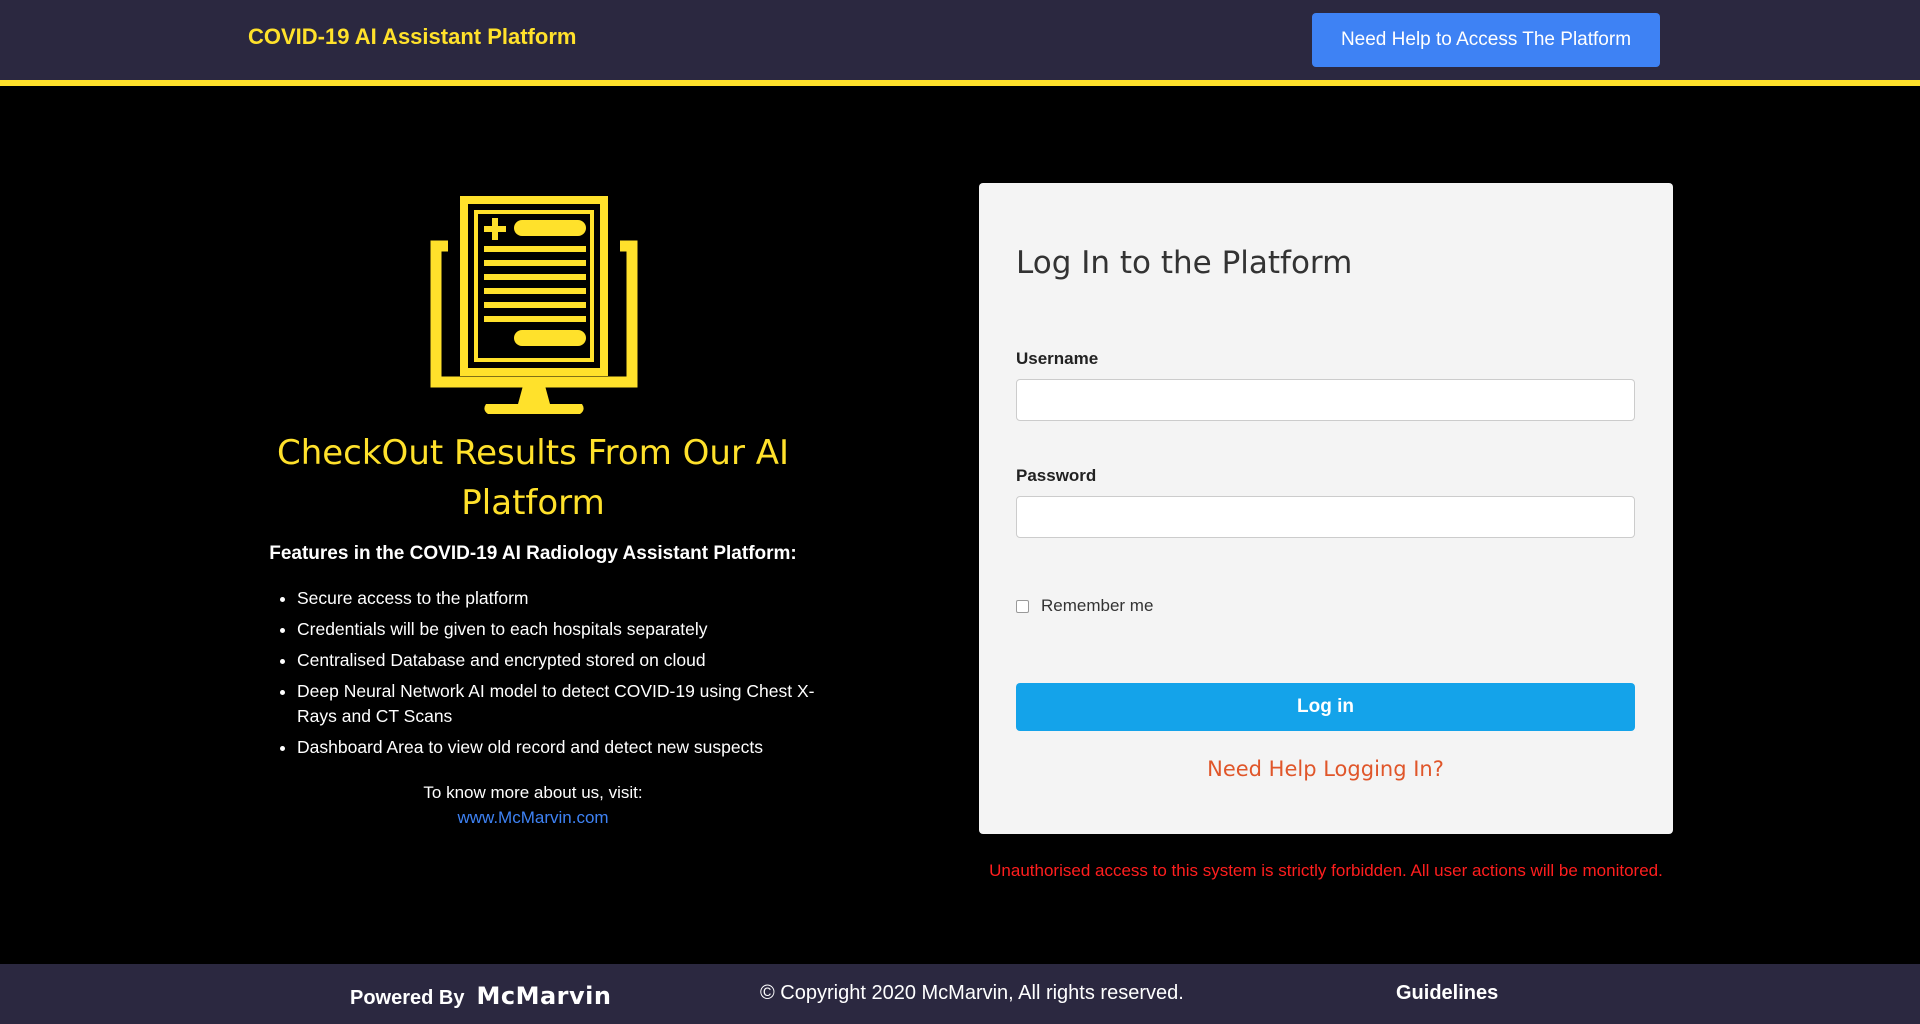 This screenshot has width=1920, height=1024. I want to click on remember-me-checkbox, so click(1022, 606).